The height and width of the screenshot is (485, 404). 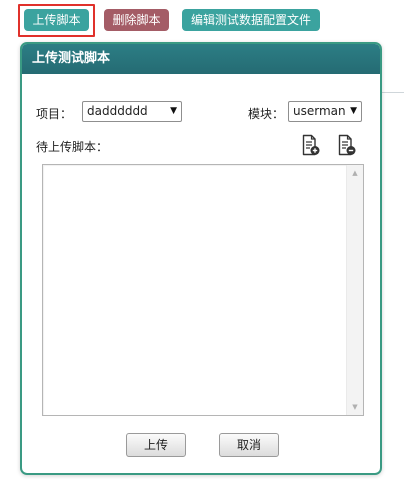 I want to click on dialog-header: 上传测试脚本, so click(x=201, y=59).